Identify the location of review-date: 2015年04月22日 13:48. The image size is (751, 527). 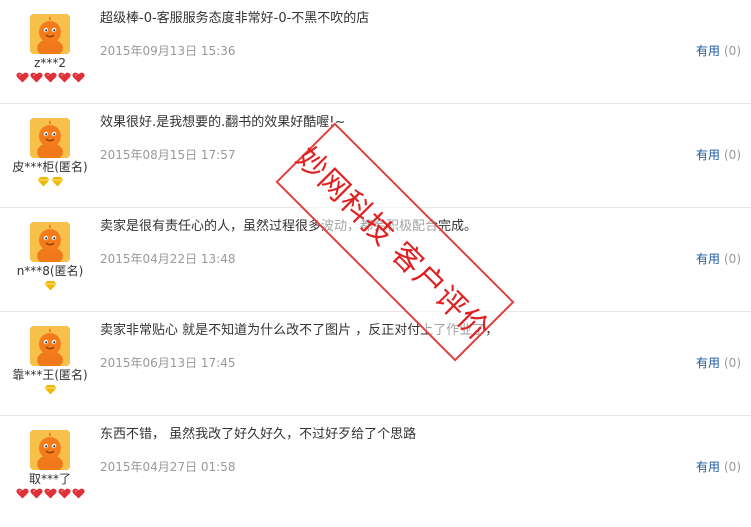
(168, 259).